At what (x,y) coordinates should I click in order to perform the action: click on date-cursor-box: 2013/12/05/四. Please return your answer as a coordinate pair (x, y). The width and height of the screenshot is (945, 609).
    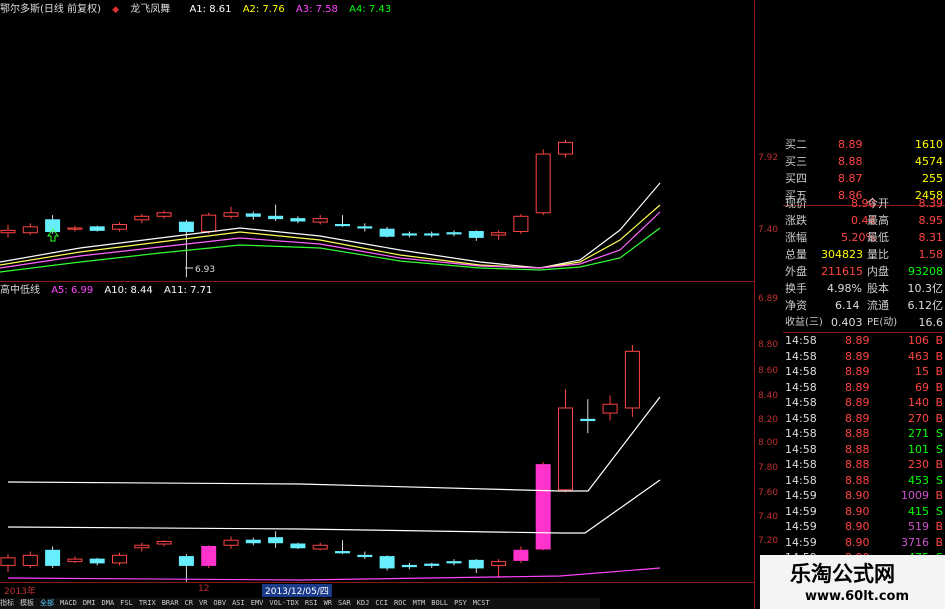
    Looking at the image, I should click on (297, 590).